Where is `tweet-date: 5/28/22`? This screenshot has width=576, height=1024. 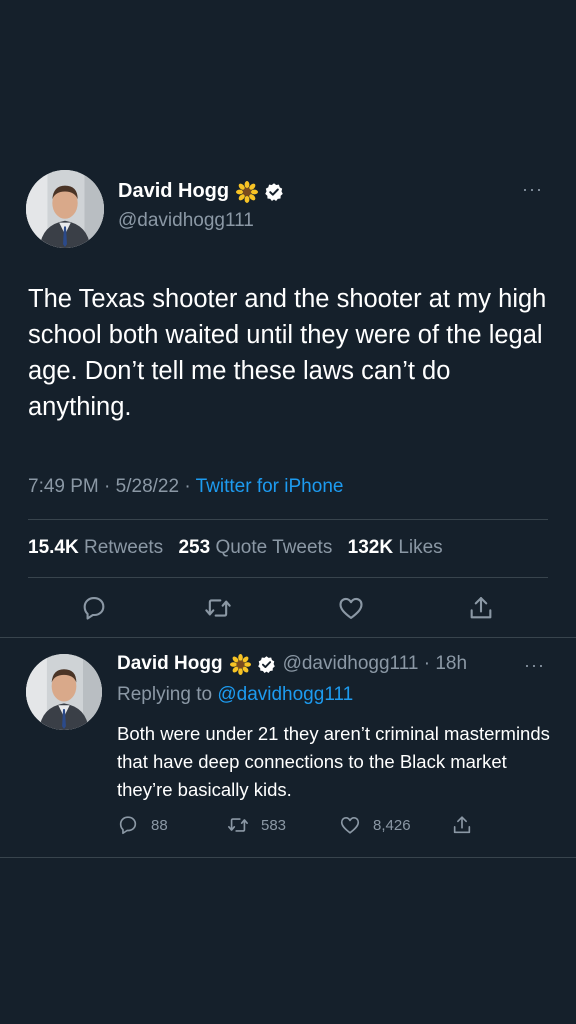 tweet-date: 5/28/22 is located at coordinates (147, 486).